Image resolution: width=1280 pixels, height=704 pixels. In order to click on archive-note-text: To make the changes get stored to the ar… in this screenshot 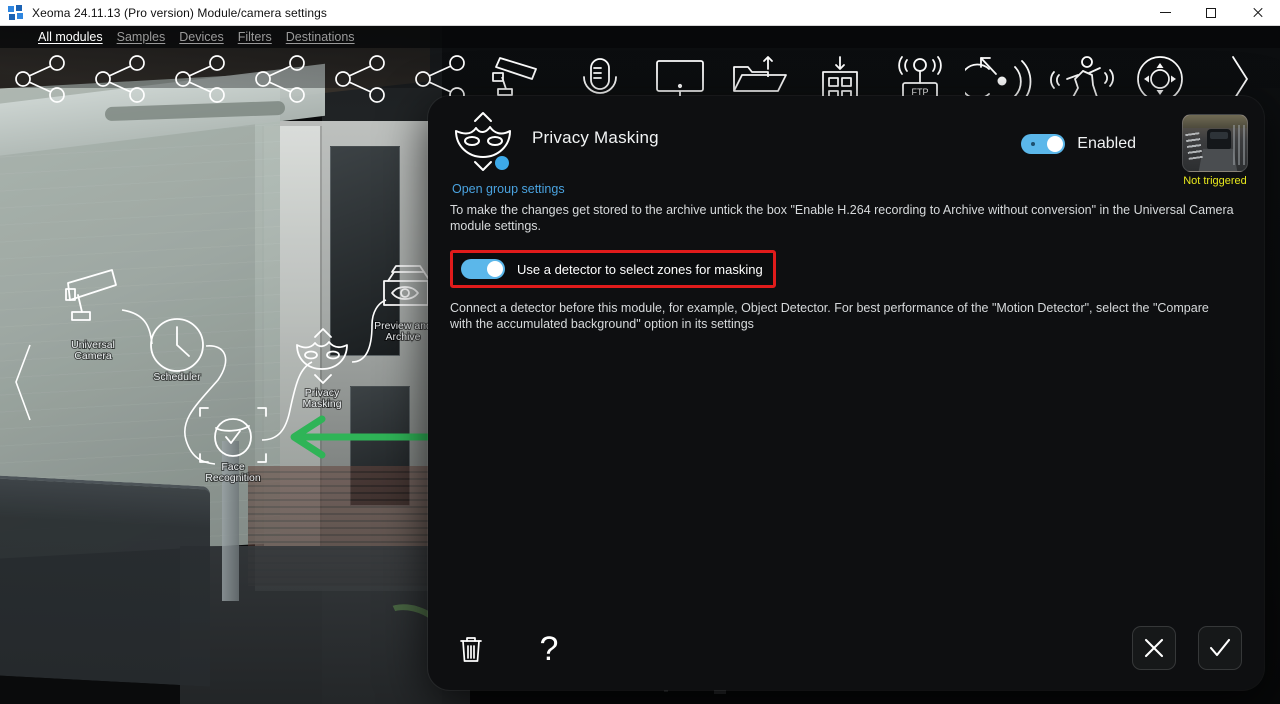, I will do `click(842, 218)`.